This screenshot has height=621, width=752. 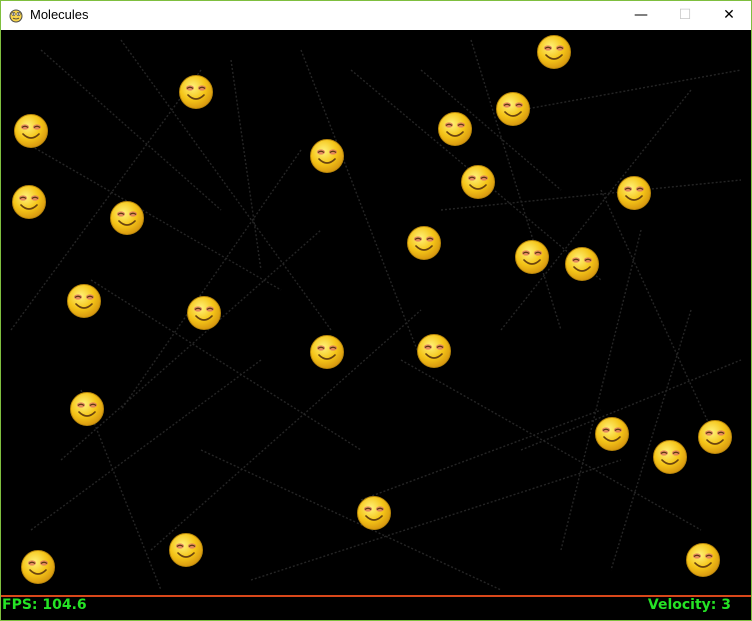 I want to click on hud-divider, so click(x=376, y=596).